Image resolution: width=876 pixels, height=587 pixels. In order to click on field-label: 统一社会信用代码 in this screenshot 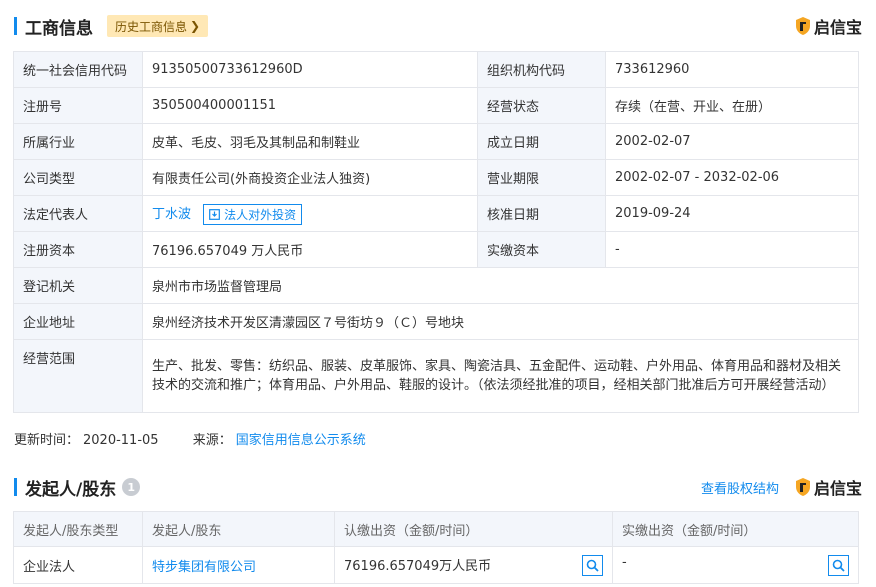, I will do `click(78, 69)`.